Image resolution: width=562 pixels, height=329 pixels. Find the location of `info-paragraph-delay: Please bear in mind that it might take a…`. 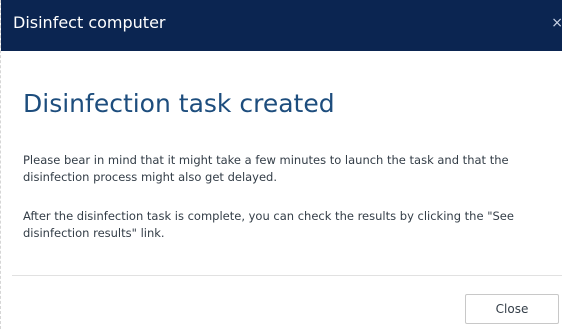

info-paragraph-delay: Please bear in mind that it might take a… is located at coordinates (266, 168).